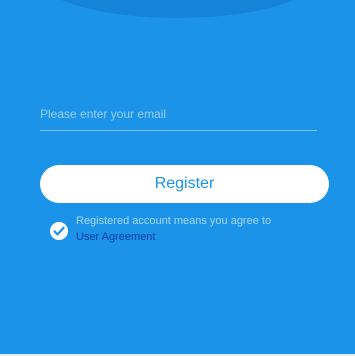  I want to click on email-input, so click(178, 114).